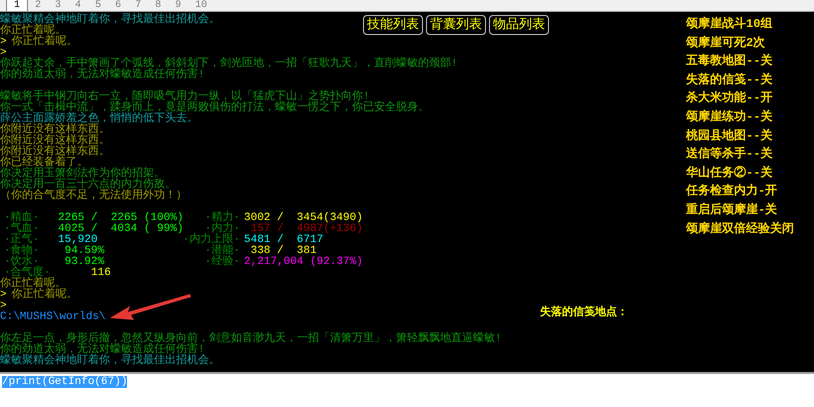 The height and width of the screenshot is (407, 814). Describe the element at coordinates (732, 191) in the screenshot. I see `status-item: 任务检查内力-开` at that location.